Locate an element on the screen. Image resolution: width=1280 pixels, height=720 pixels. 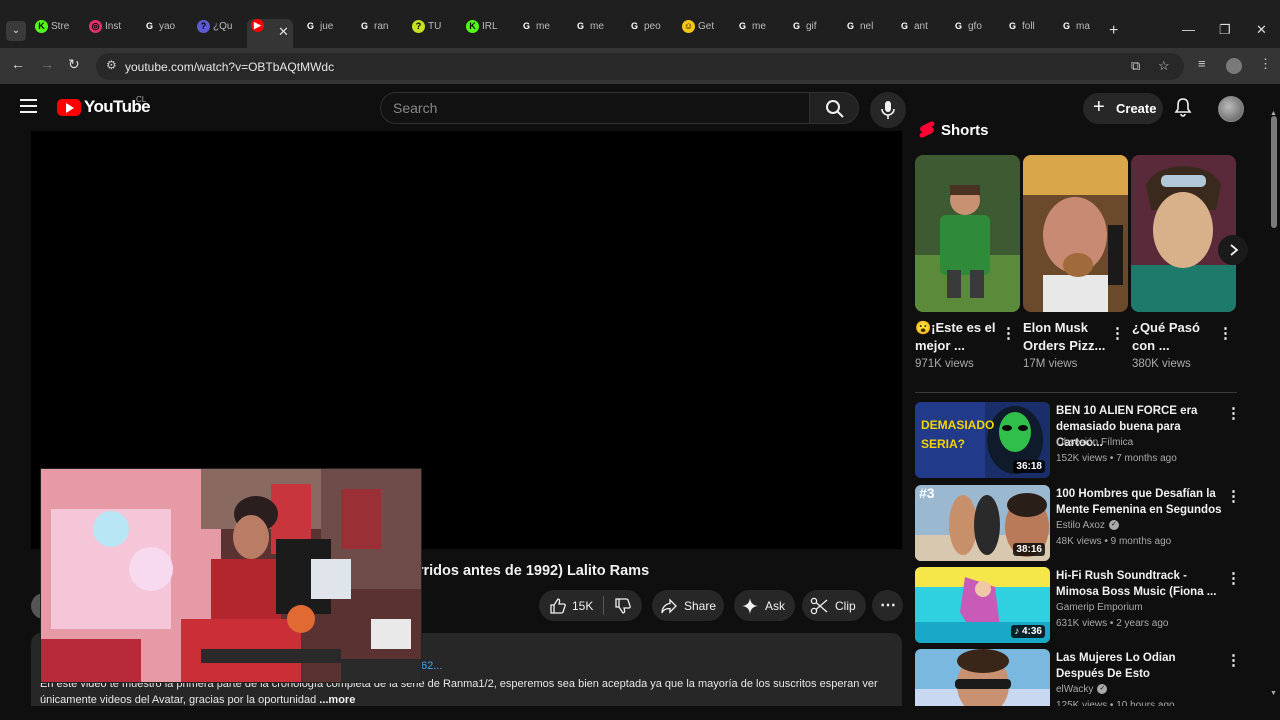
cast-icon: ⧉ is located at coordinates (1135, 66).